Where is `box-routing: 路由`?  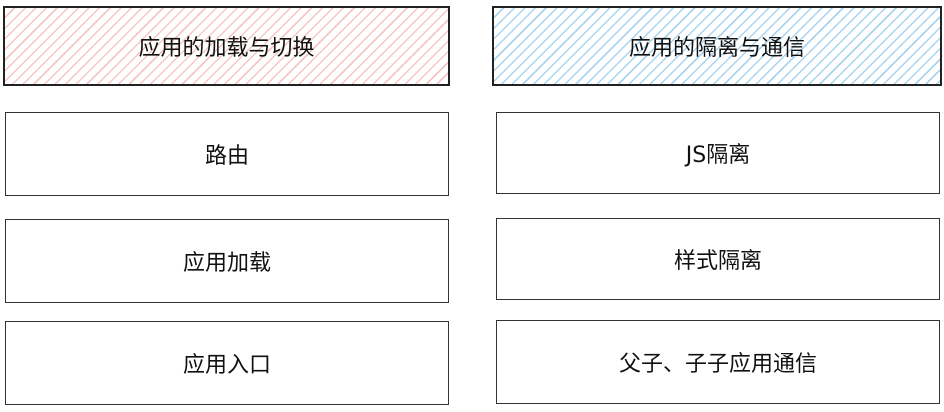 box-routing: 路由 is located at coordinates (227, 154).